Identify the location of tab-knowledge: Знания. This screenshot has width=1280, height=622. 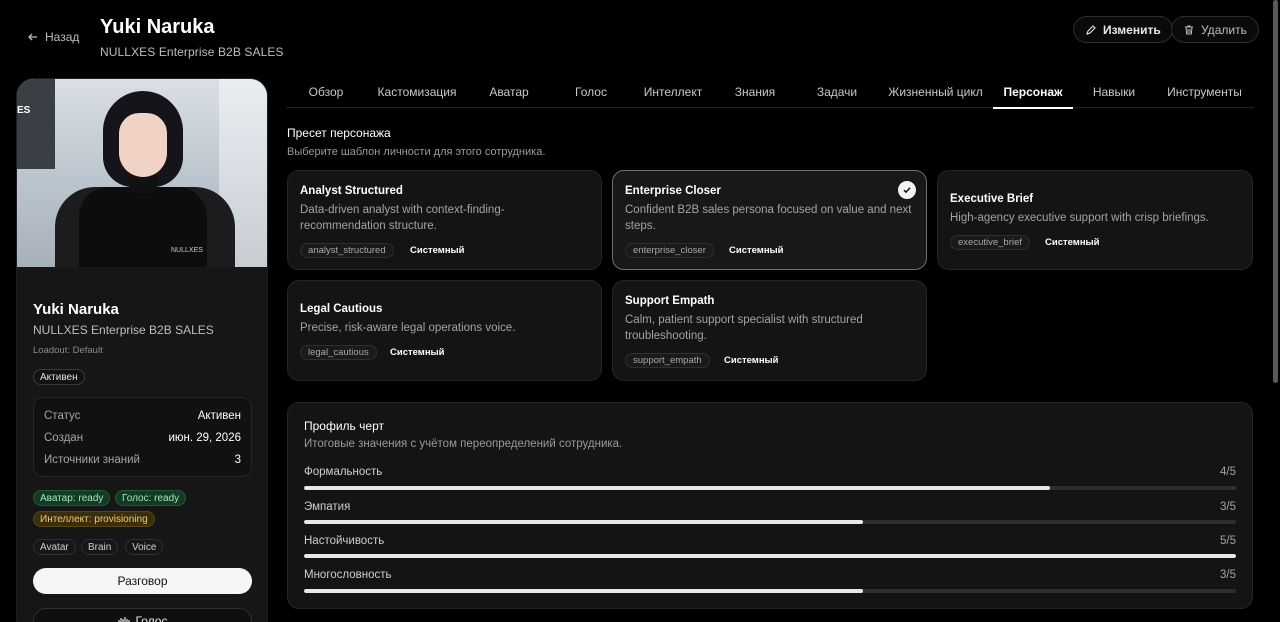
(755, 94).